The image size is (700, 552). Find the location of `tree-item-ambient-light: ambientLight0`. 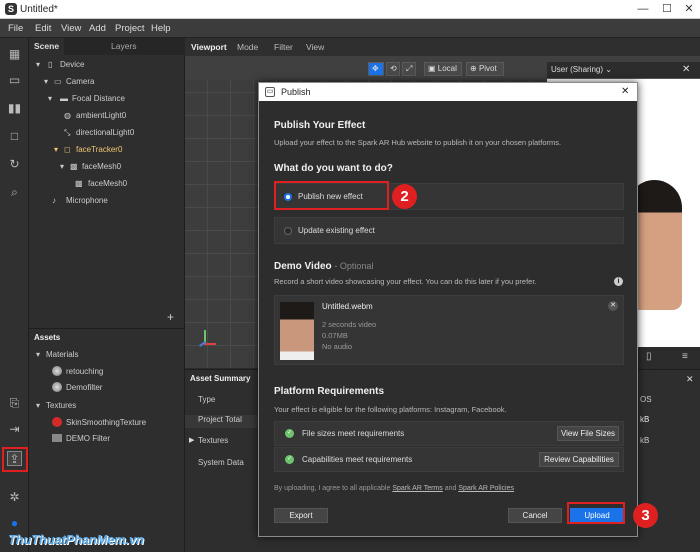

tree-item-ambient-light: ambientLight0 is located at coordinates (101, 115).